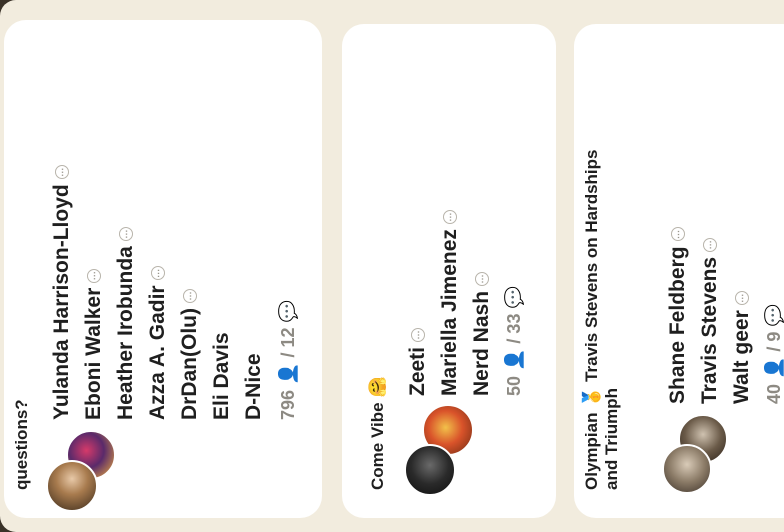  Describe the element at coordinates (450, 303) in the screenshot. I see `speaker-name: Mariella Jimenez⋯` at that location.